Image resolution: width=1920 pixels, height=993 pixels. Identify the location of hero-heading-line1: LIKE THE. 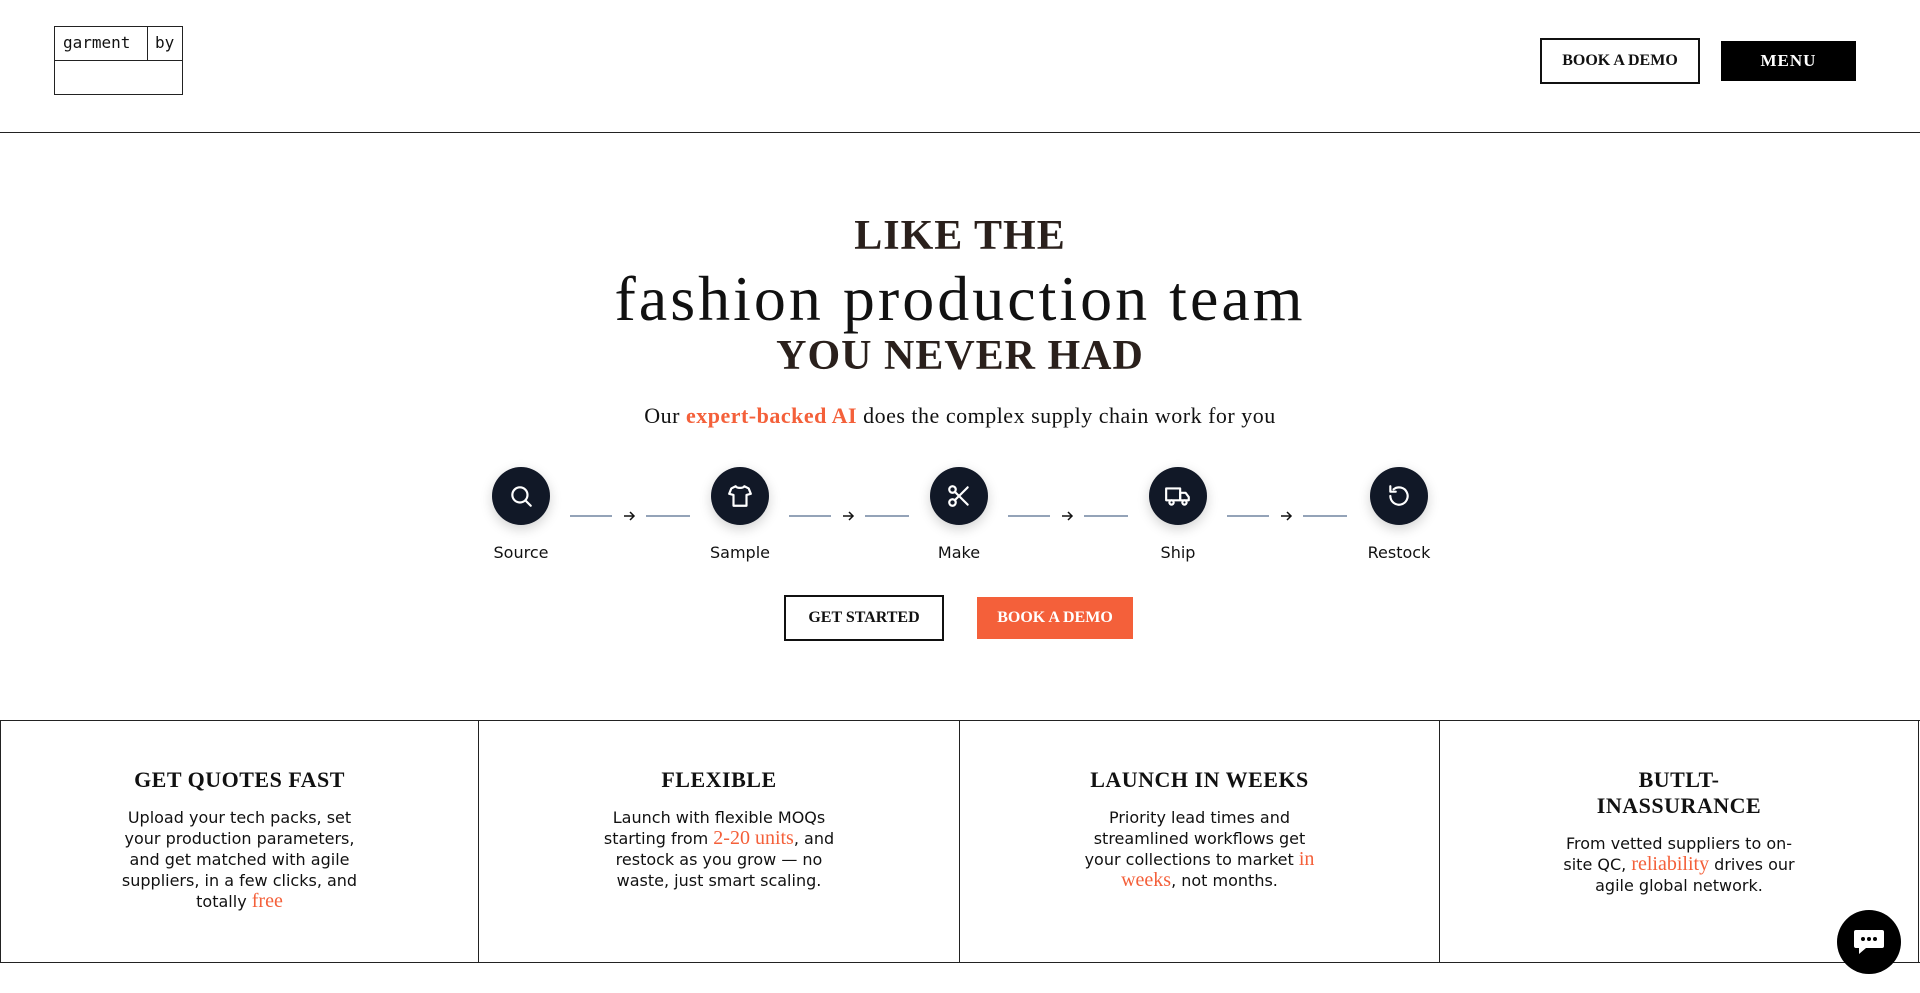
(960, 236).